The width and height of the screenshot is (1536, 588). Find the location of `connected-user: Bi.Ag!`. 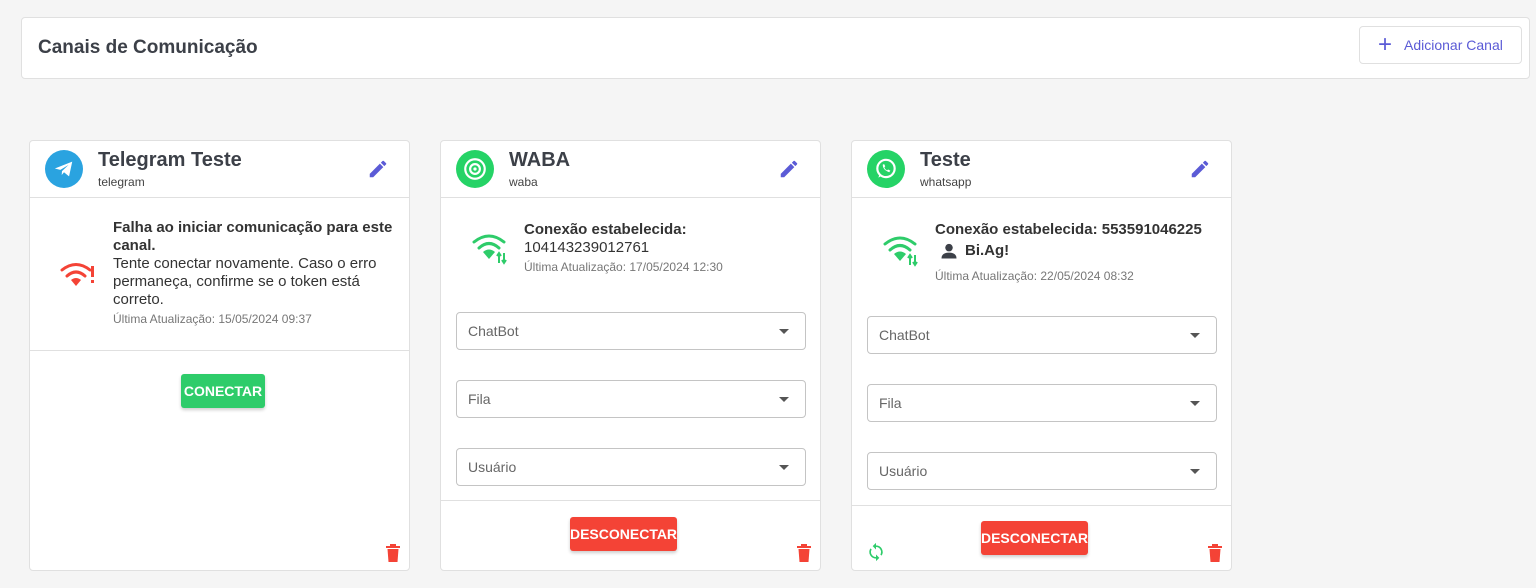

connected-user: Bi.Ag! is located at coordinates (974, 251).